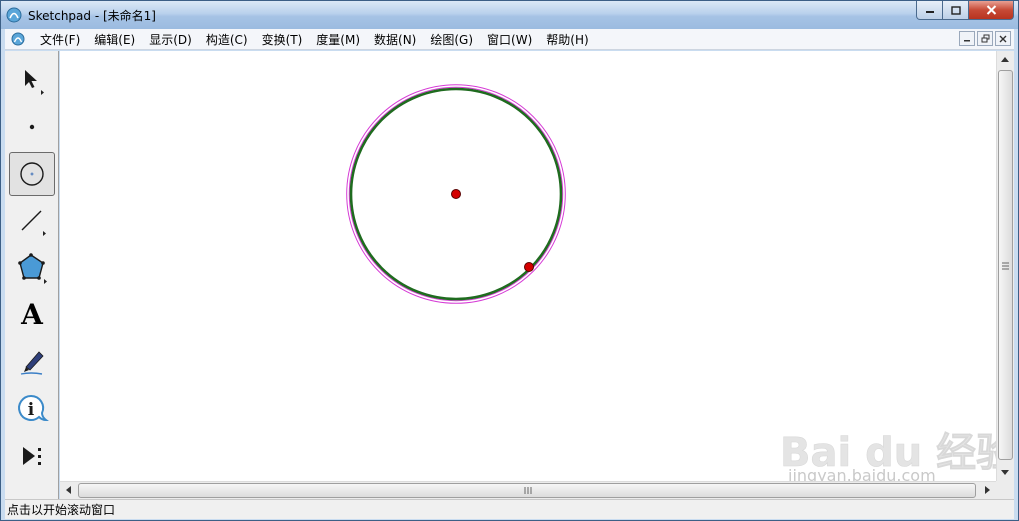 Image resolution: width=1019 pixels, height=521 pixels. I want to click on point-tool, so click(32, 127).